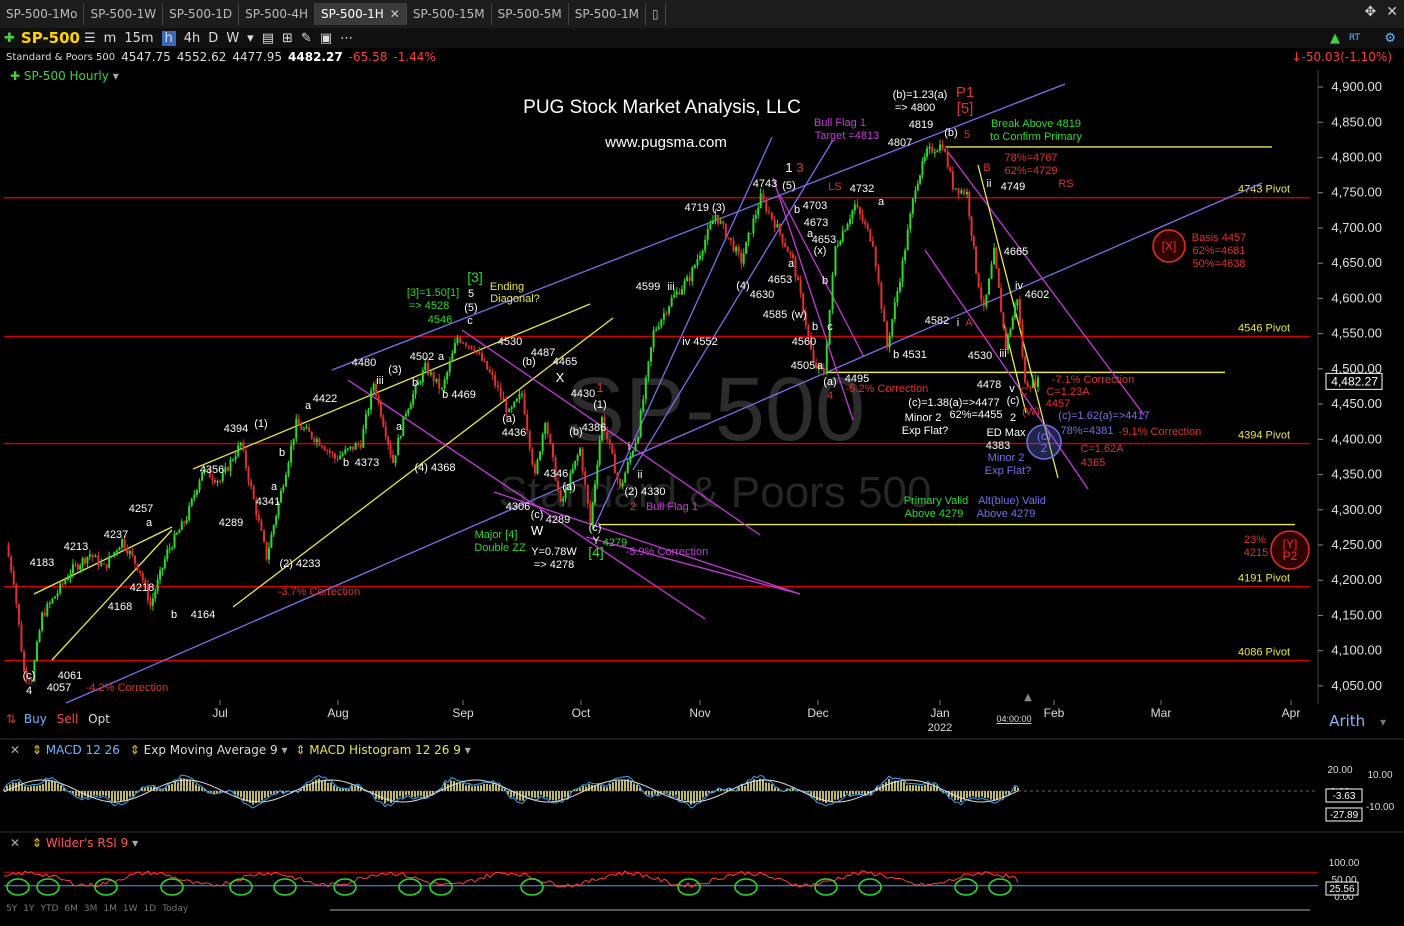 This screenshot has height=926, width=1404. Describe the element at coordinates (130, 909) in the screenshot. I see `period-1w: 1W` at that location.